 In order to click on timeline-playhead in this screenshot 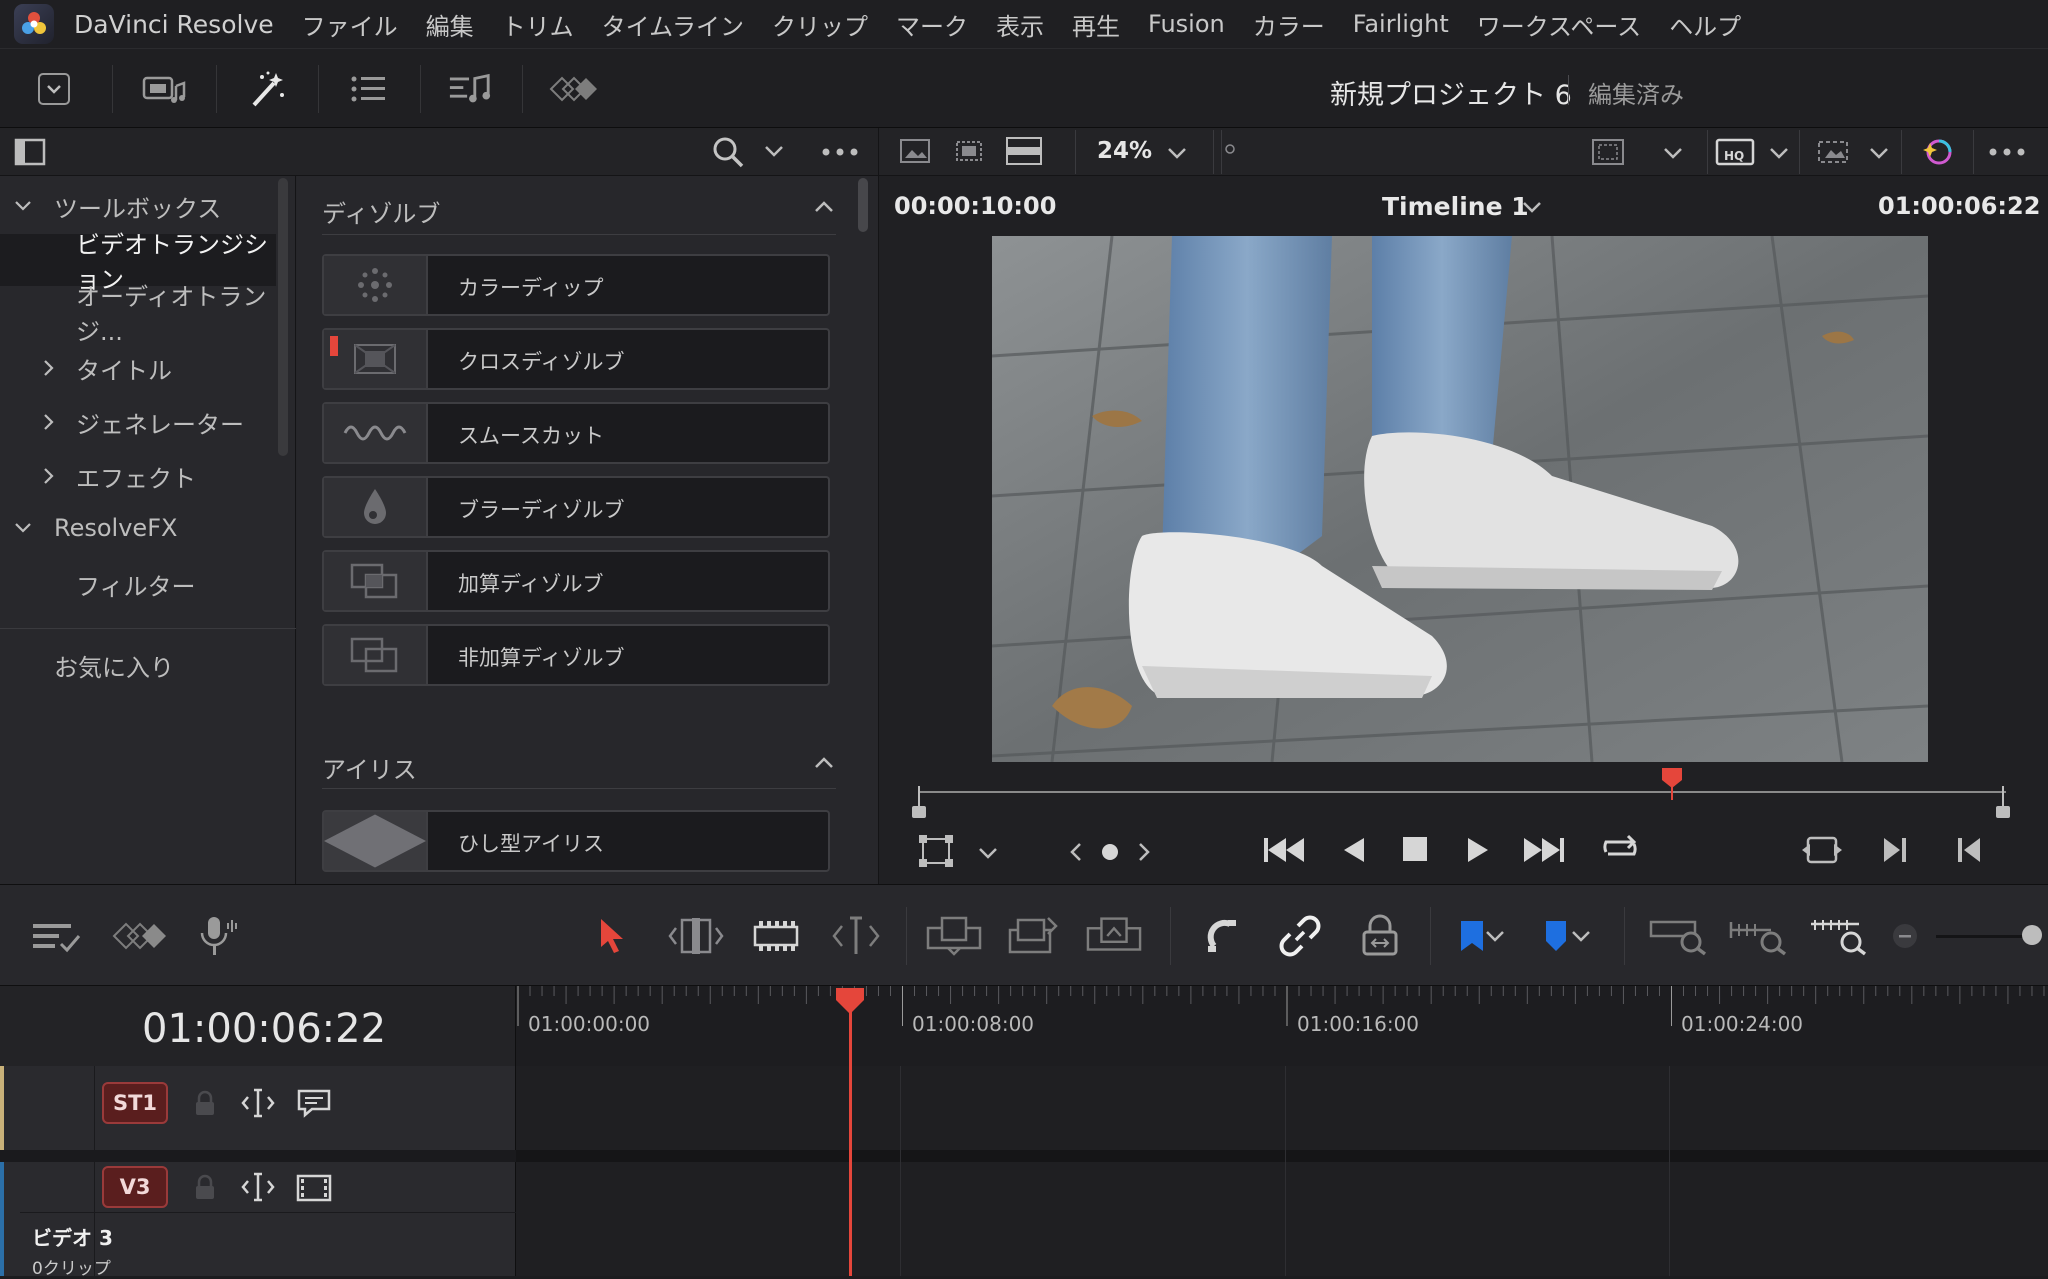, I will do `click(850, 1131)`.